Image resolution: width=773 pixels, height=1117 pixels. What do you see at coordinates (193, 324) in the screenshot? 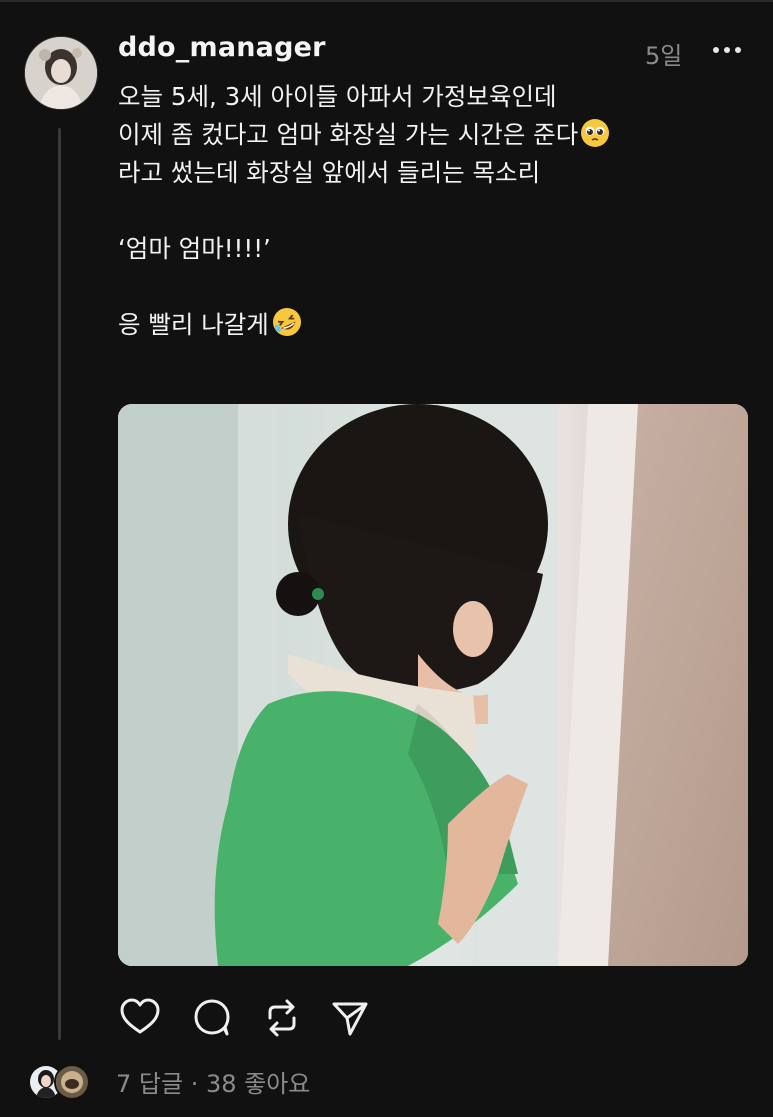
I see `post-line-5: 응 빨리 나갈게` at bounding box center [193, 324].